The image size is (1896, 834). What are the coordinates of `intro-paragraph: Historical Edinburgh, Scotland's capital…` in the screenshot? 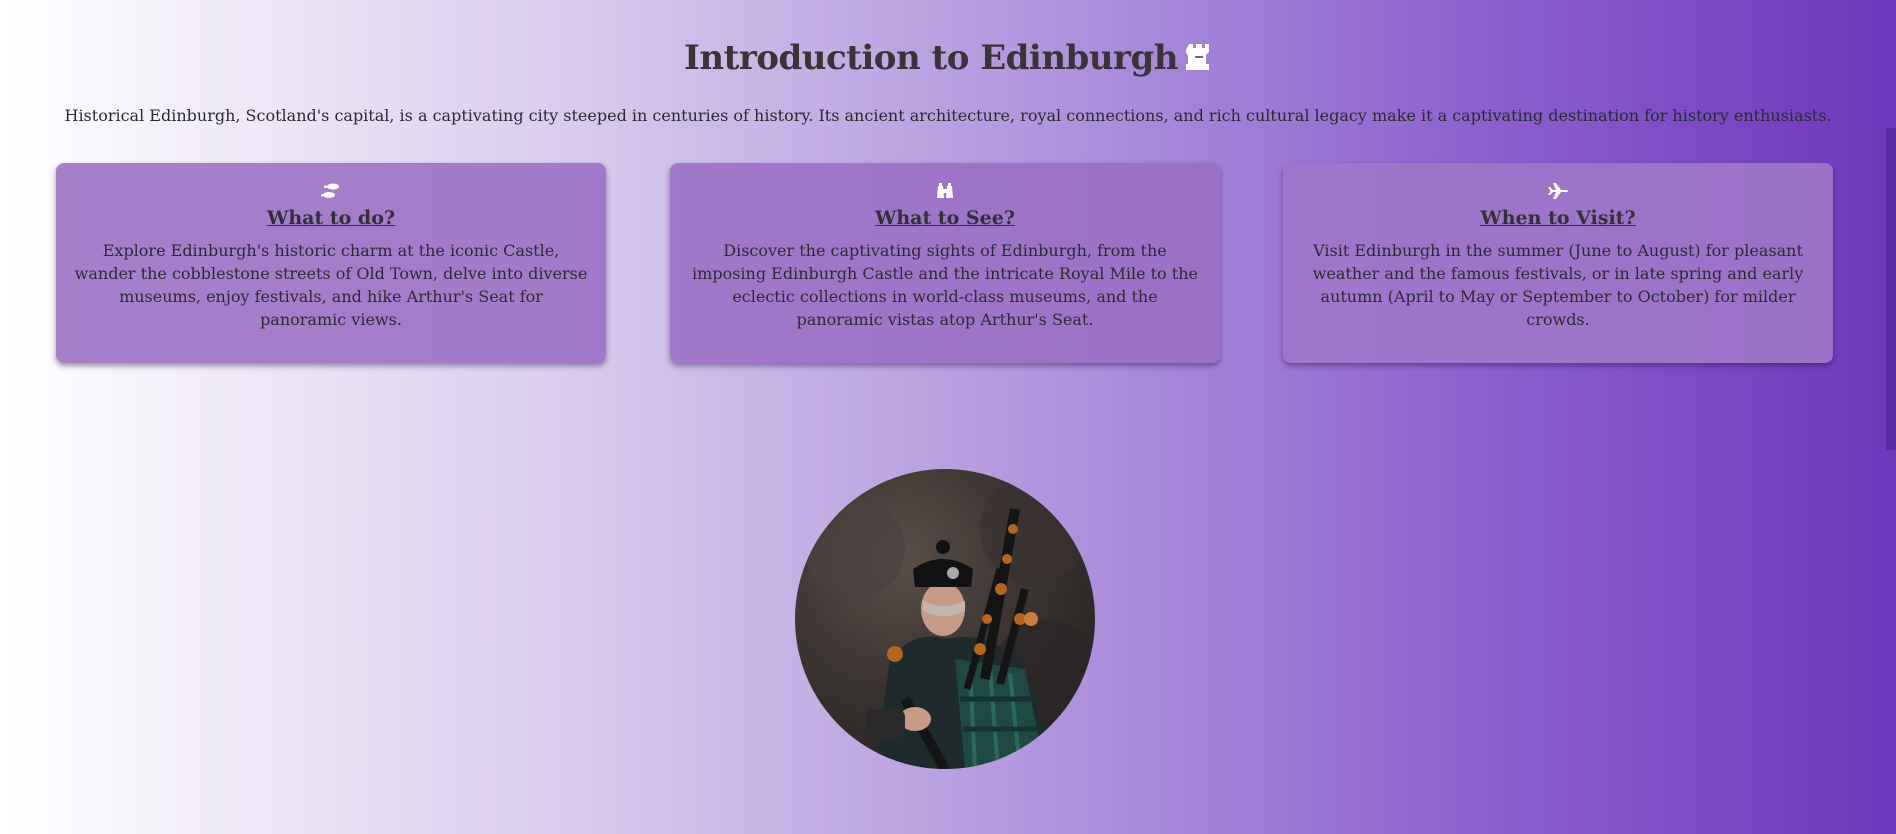 It's located at (948, 115).